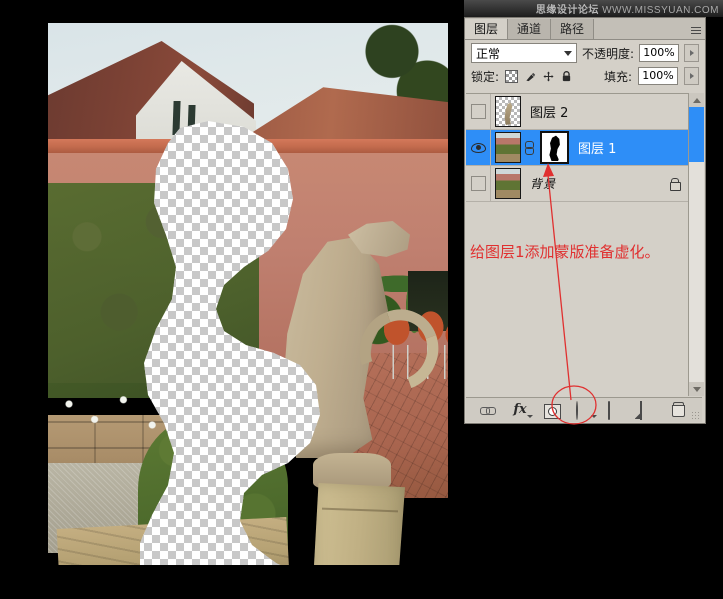 This screenshot has height=599, width=723. I want to click on statue-pedestal, so click(359, 527).